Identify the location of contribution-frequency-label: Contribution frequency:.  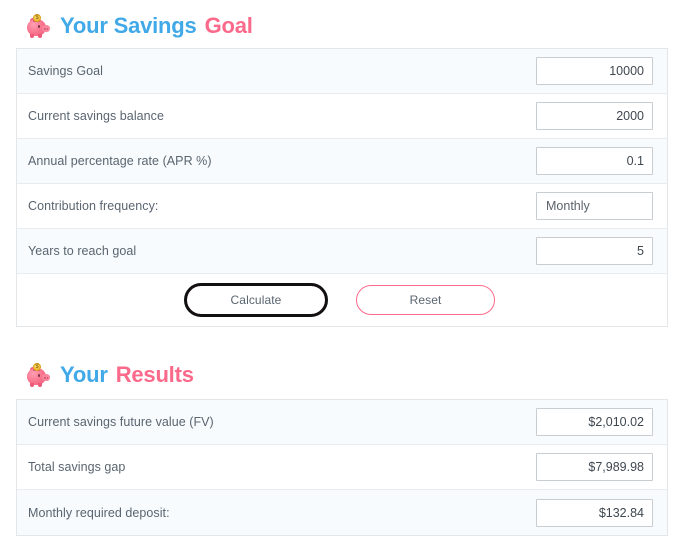
(93, 206).